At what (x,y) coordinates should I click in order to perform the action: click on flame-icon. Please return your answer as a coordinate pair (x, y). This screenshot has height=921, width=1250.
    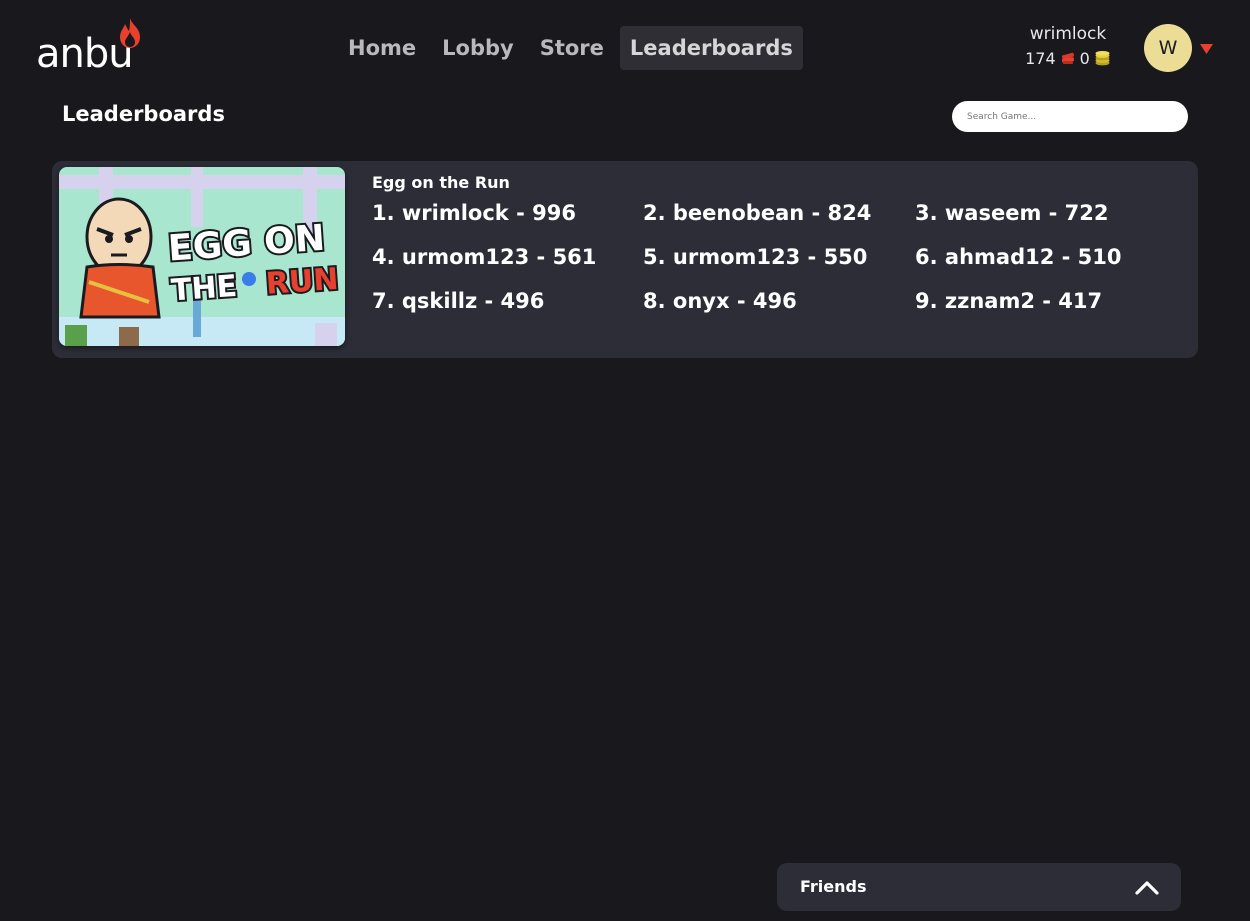
    Looking at the image, I should click on (130, 33).